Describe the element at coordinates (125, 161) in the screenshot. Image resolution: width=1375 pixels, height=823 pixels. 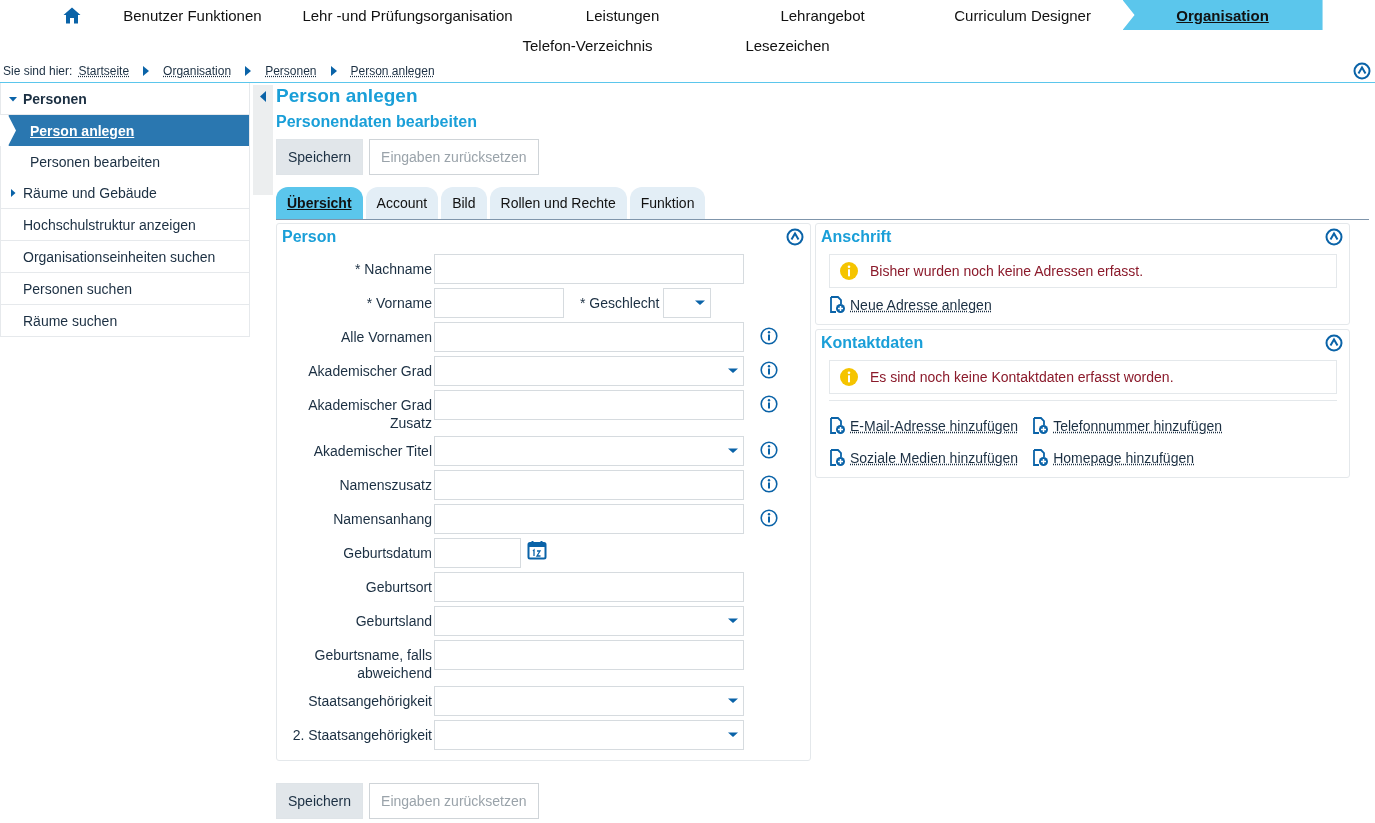
I see `sidebar-subitem: Personen bearbeiten` at that location.